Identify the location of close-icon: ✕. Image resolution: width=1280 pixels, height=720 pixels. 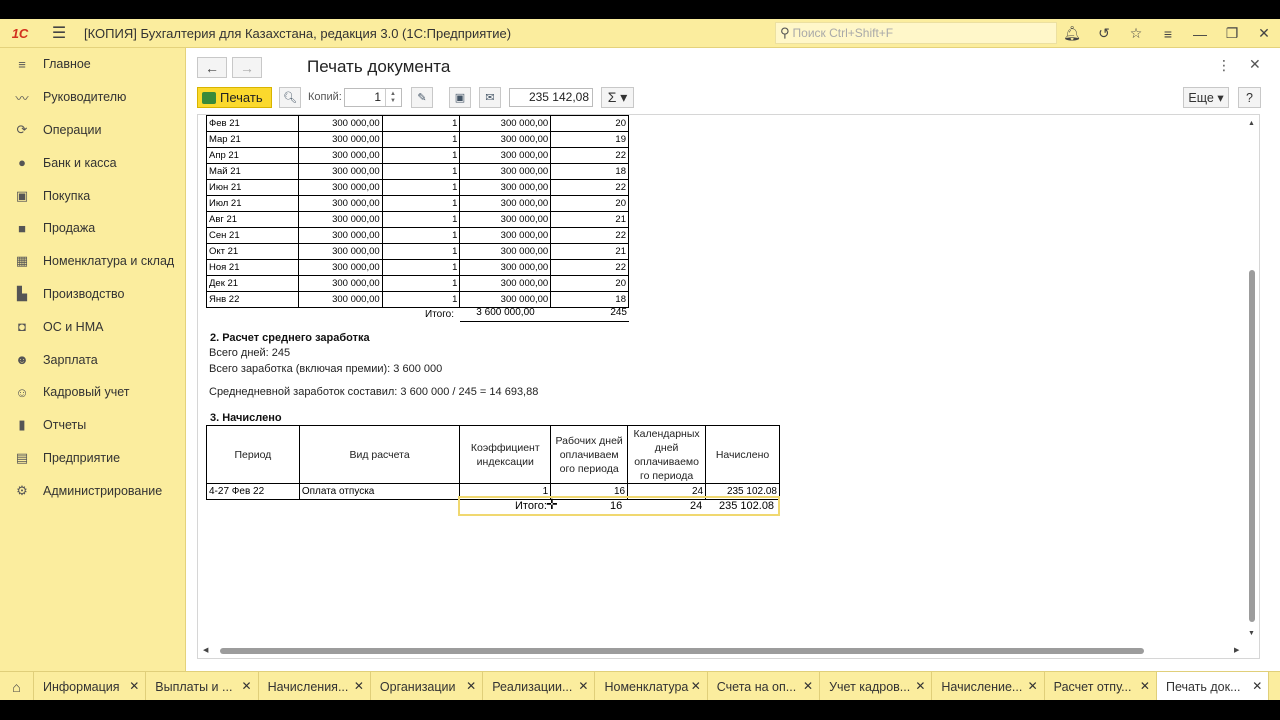
(1255, 64).